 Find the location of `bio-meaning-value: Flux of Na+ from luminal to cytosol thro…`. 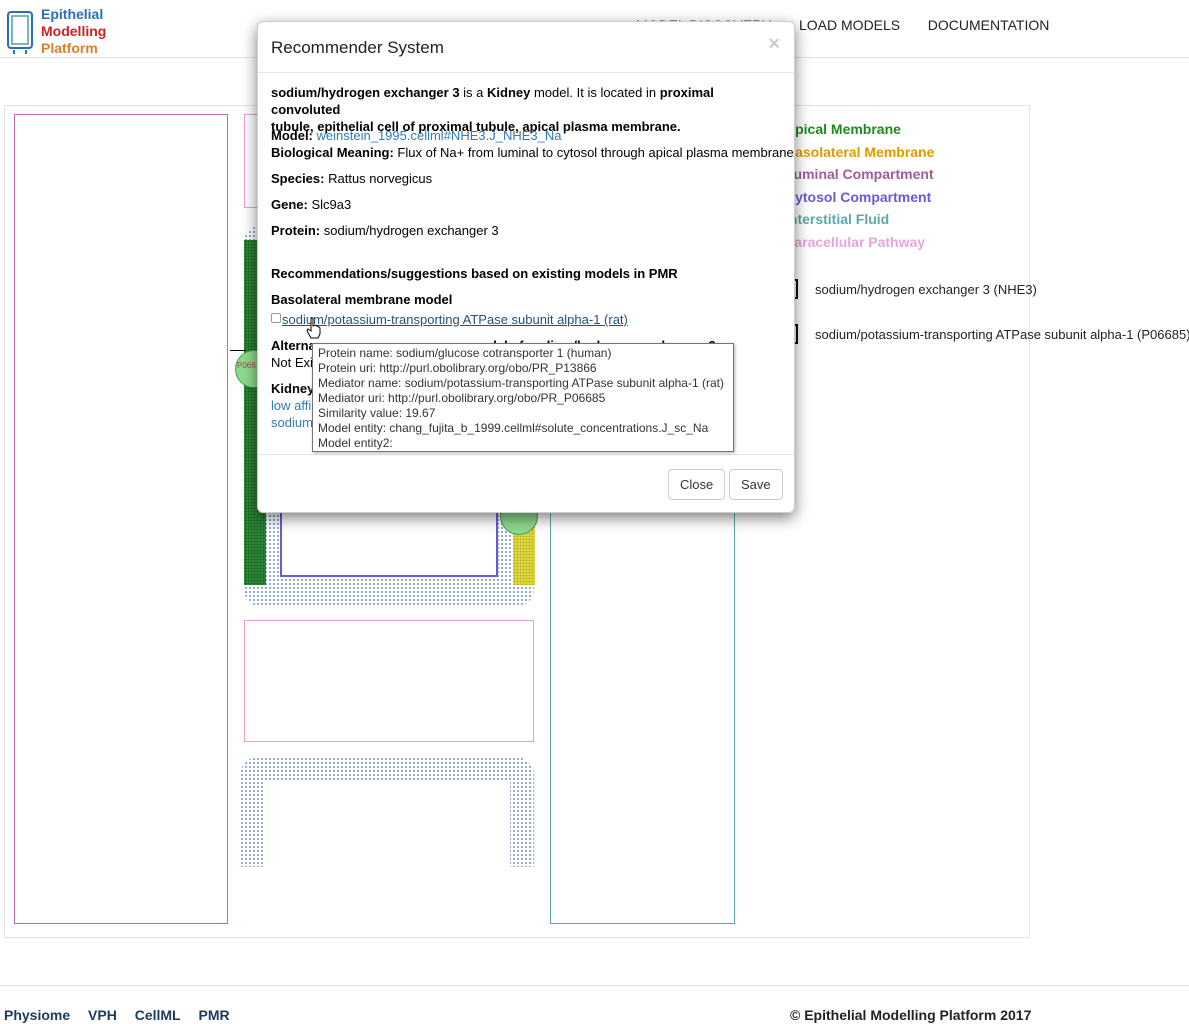

bio-meaning-value: Flux of Na+ from luminal to cytosol thro… is located at coordinates (595, 152).